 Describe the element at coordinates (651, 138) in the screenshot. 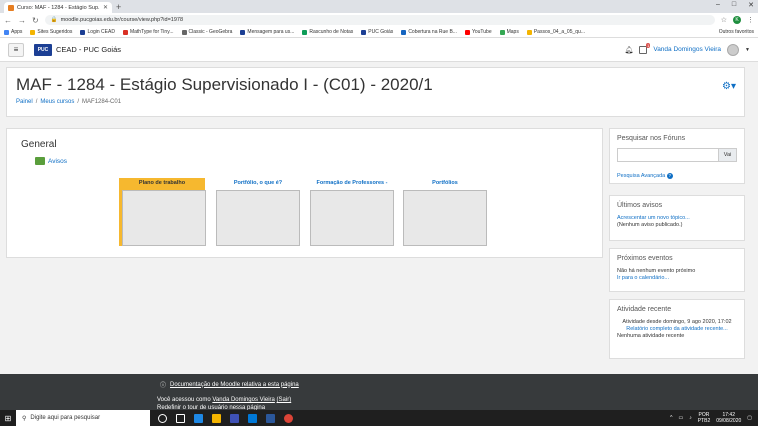

I see `block-title: Pesquisar nos Fóruns` at that location.